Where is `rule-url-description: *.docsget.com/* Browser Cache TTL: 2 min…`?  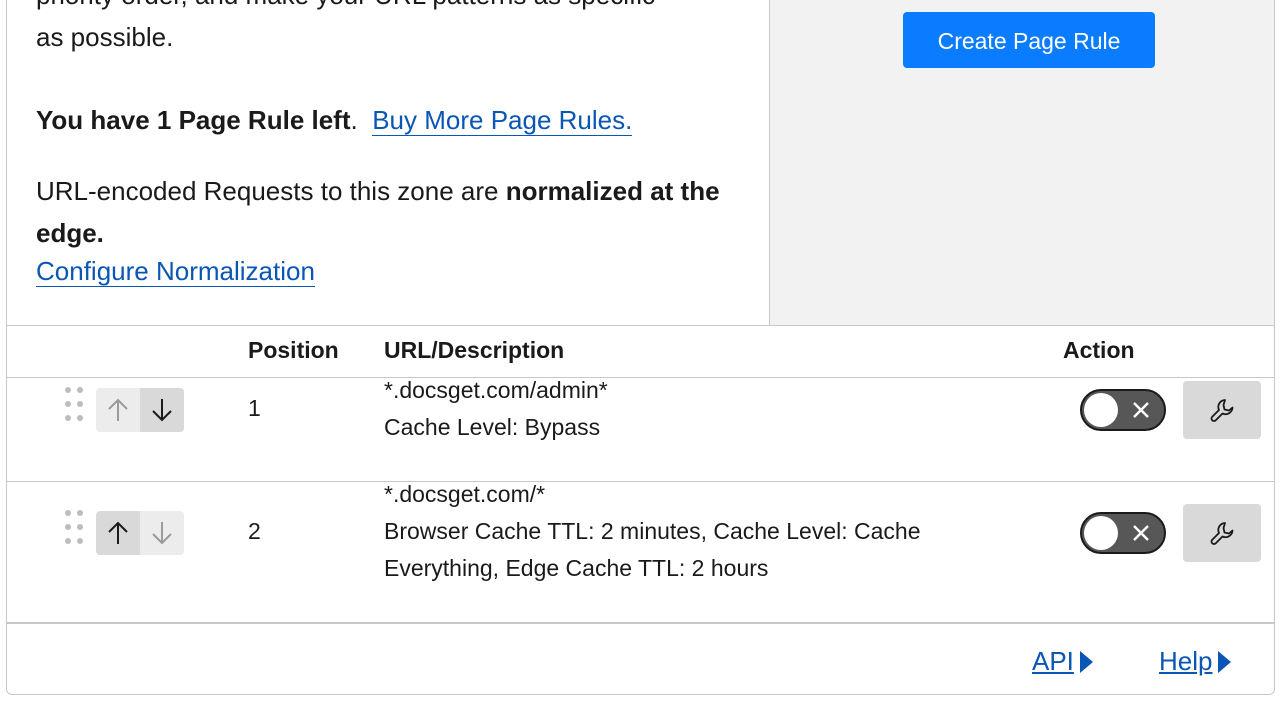 rule-url-description: *.docsget.com/* Browser Cache TTL: 2 min… is located at coordinates (694, 531).